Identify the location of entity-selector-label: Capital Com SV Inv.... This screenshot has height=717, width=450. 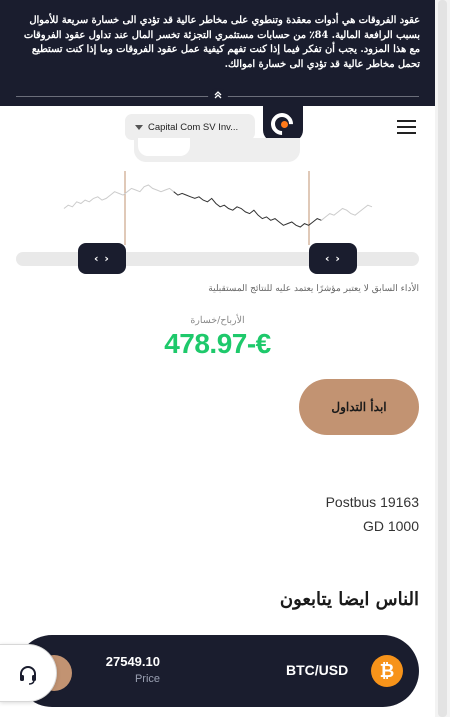
(193, 127).